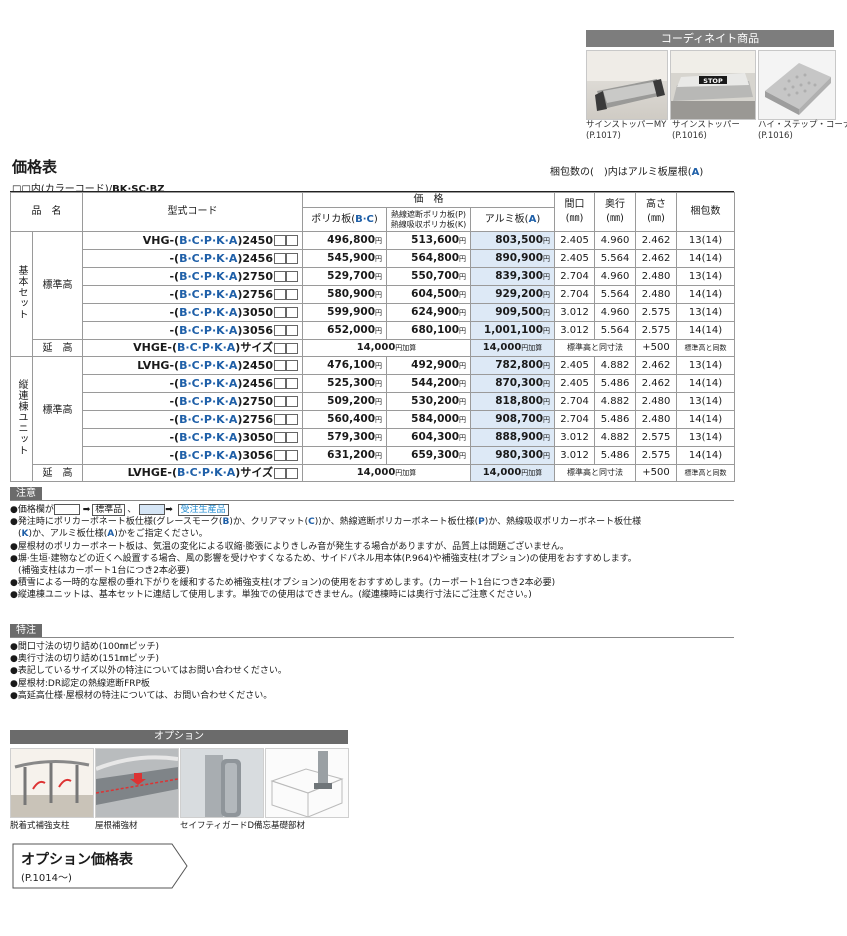 The height and width of the screenshot is (936, 847). What do you see at coordinates (428, 240) in the screenshot?
I see `price-heat: 513,600円` at bounding box center [428, 240].